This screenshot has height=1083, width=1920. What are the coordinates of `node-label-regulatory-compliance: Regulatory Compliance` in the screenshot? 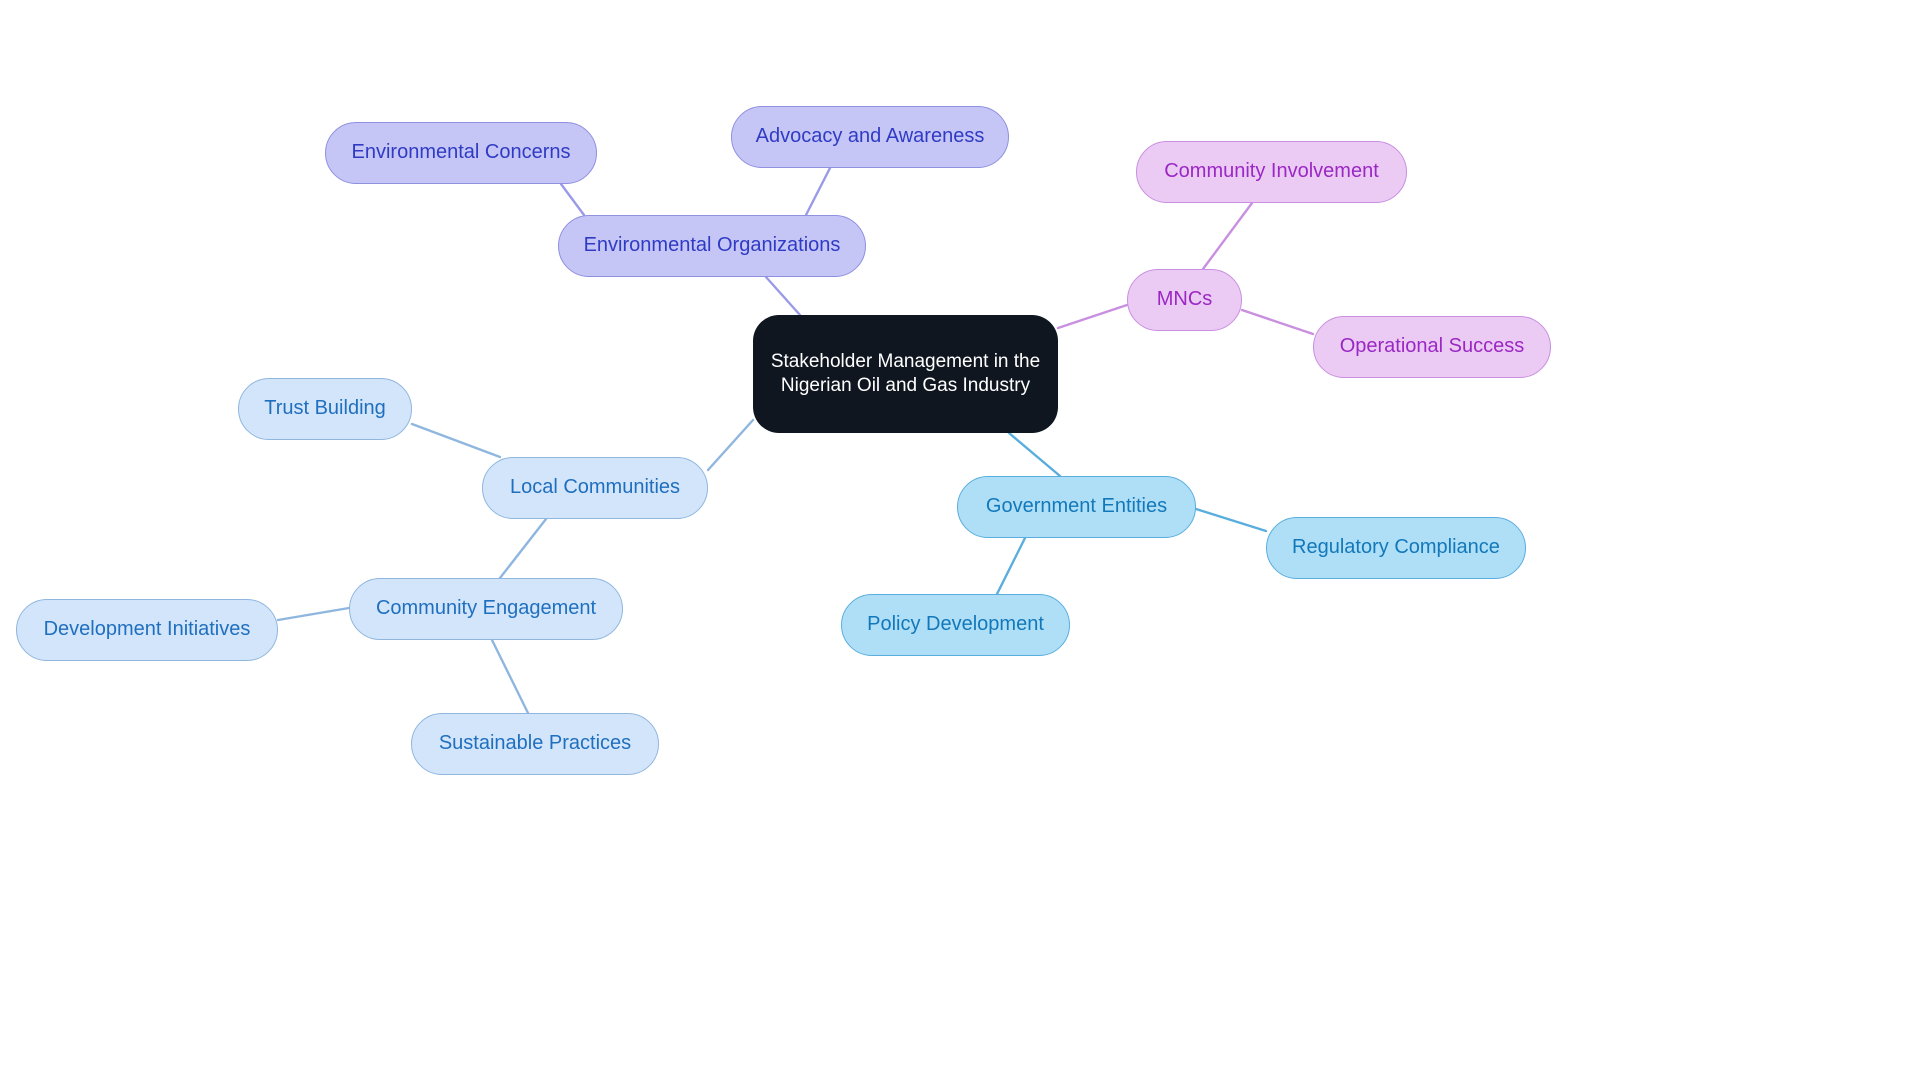 It's located at (1396, 547).